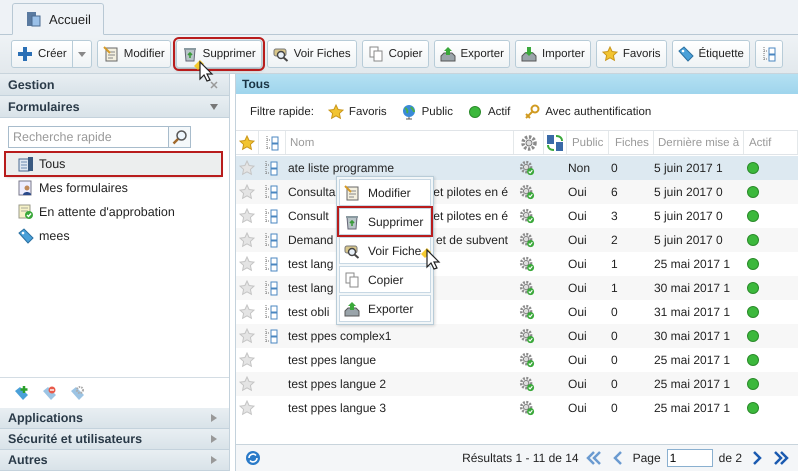 Image resolution: width=798 pixels, height=471 pixels. I want to click on table-cell: test ppes langue, so click(332, 360).